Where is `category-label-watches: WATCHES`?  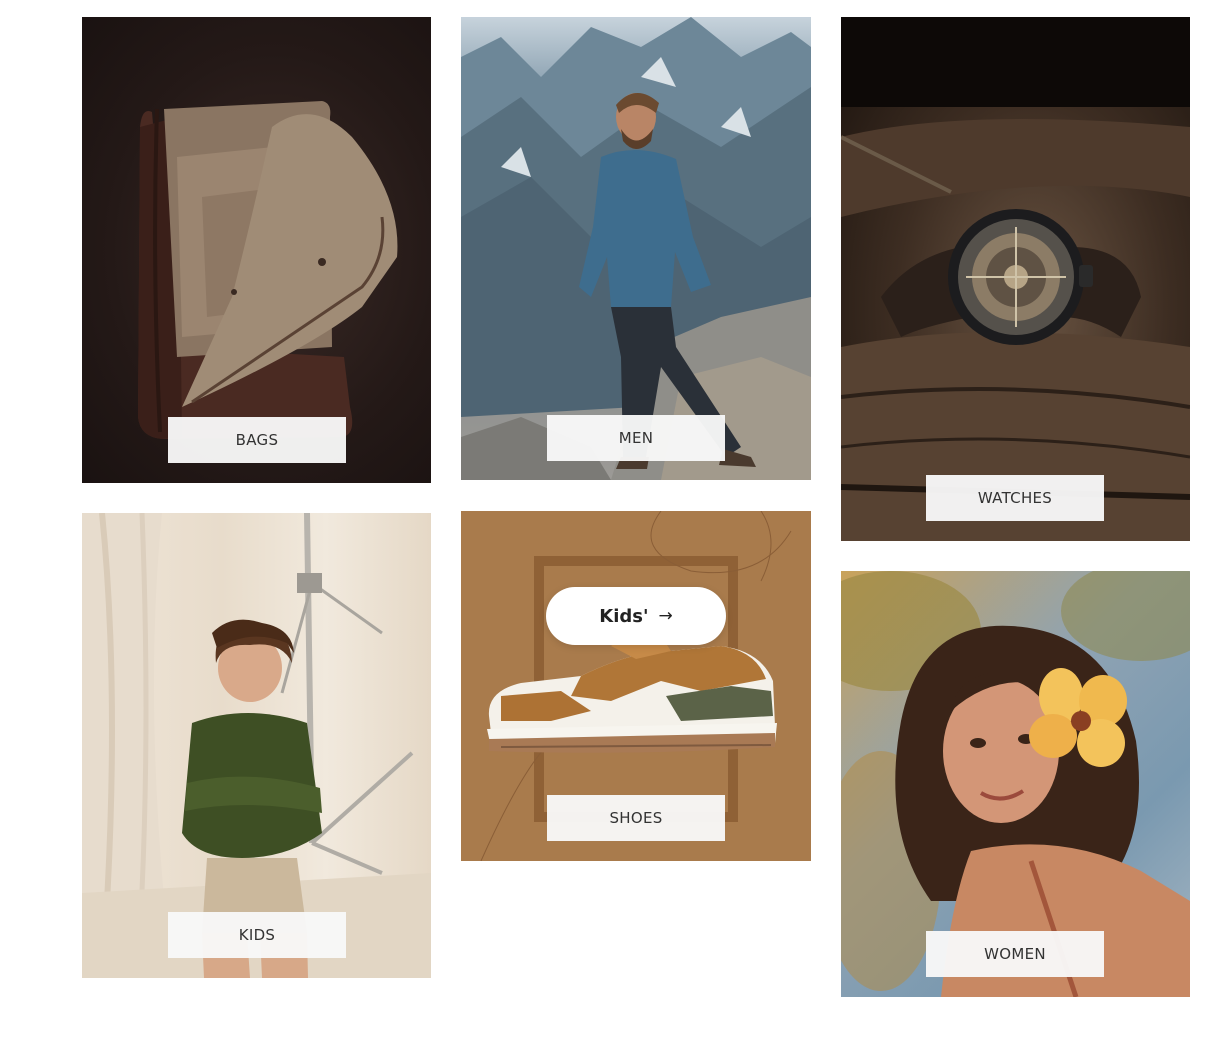
category-label-watches: WATCHES is located at coordinates (1015, 498).